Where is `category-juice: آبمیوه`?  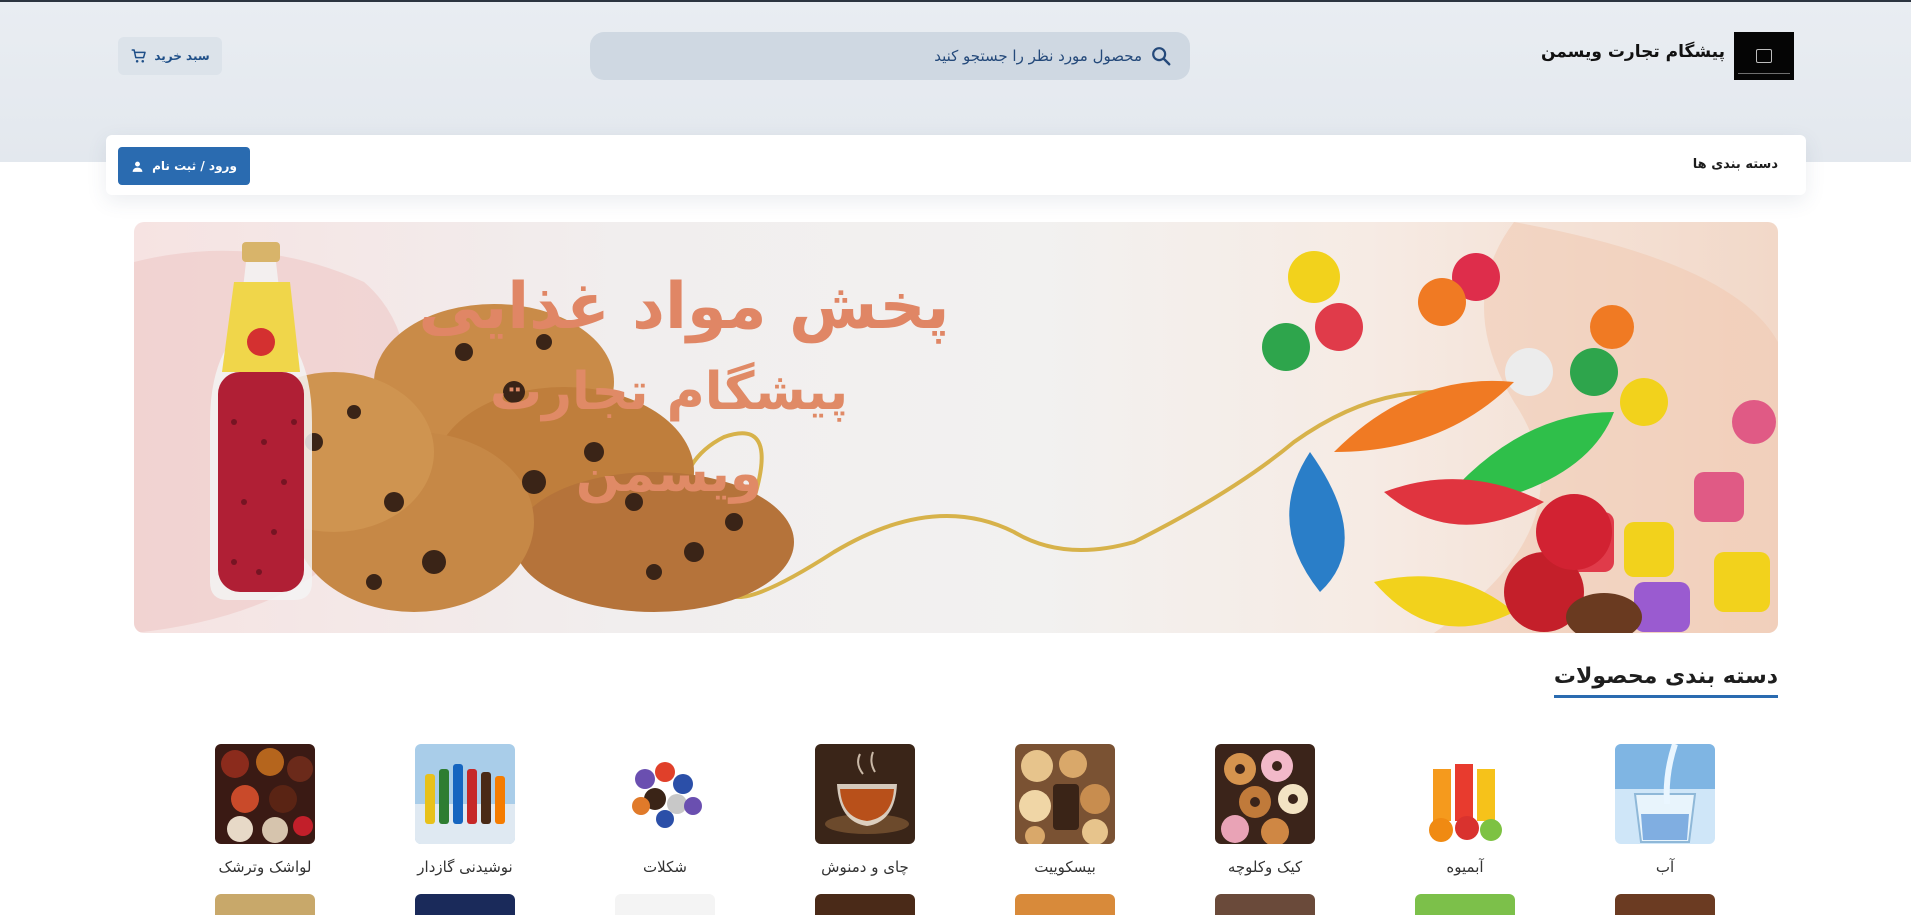 category-juice: آبمیوه is located at coordinates (1465, 810).